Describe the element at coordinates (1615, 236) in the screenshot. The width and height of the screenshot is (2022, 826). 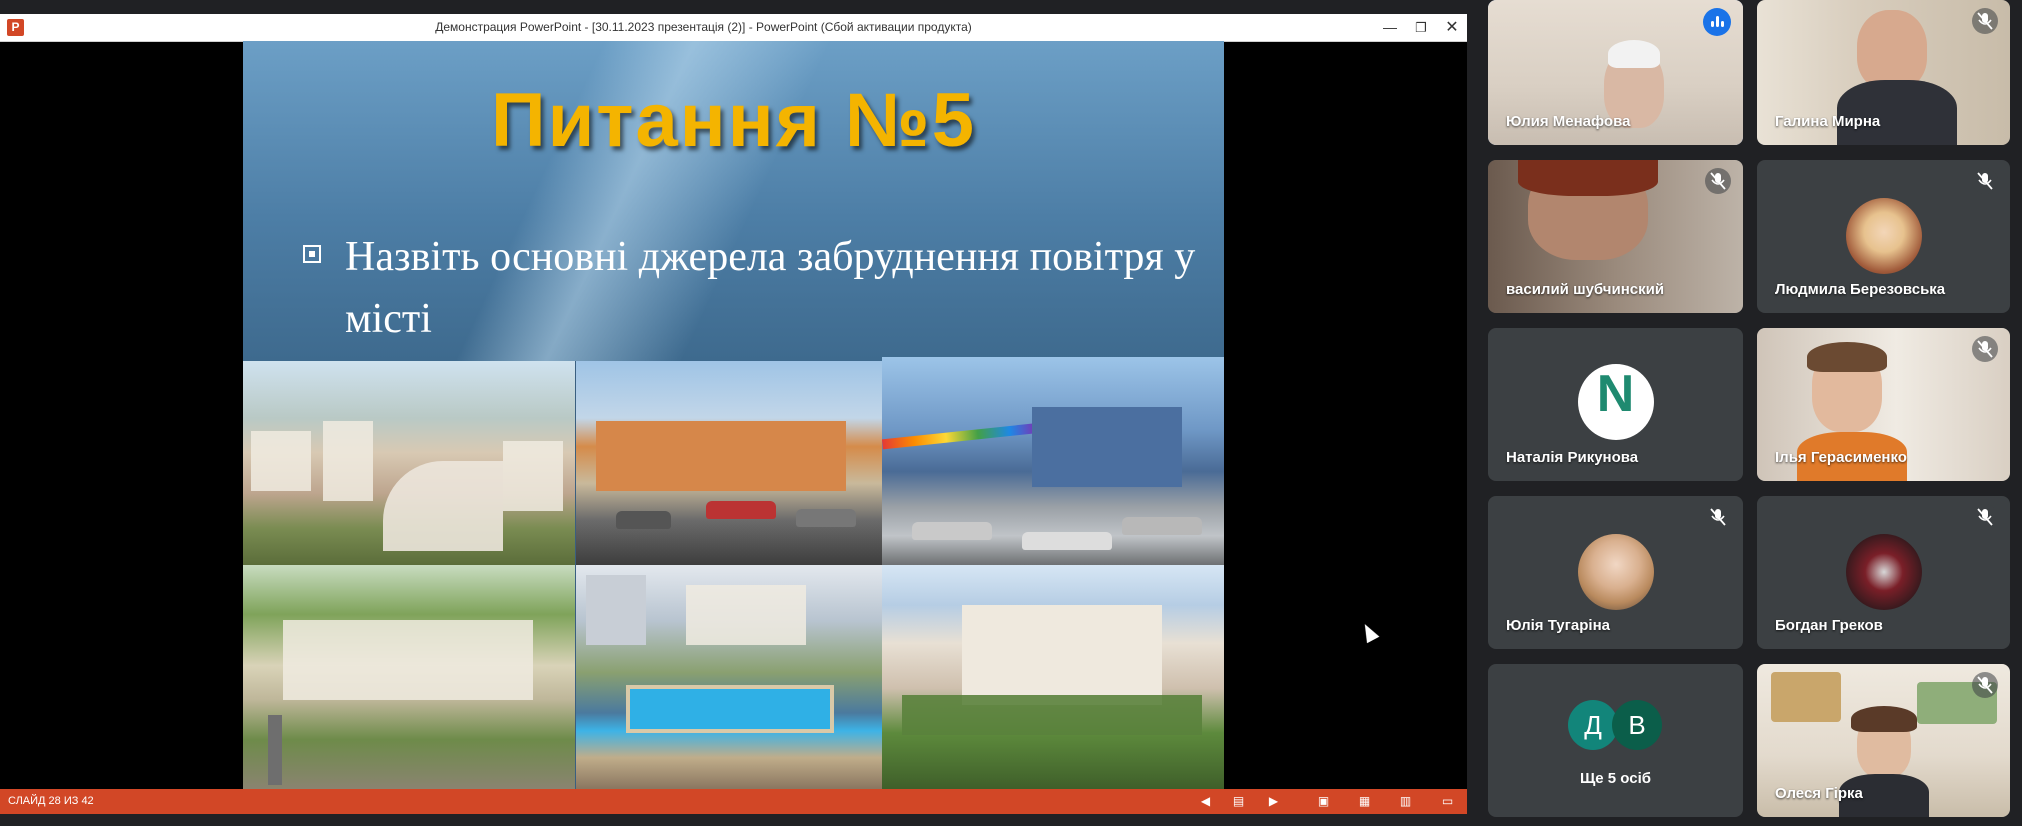
I see `participant-tile: василий шубчинский` at that location.